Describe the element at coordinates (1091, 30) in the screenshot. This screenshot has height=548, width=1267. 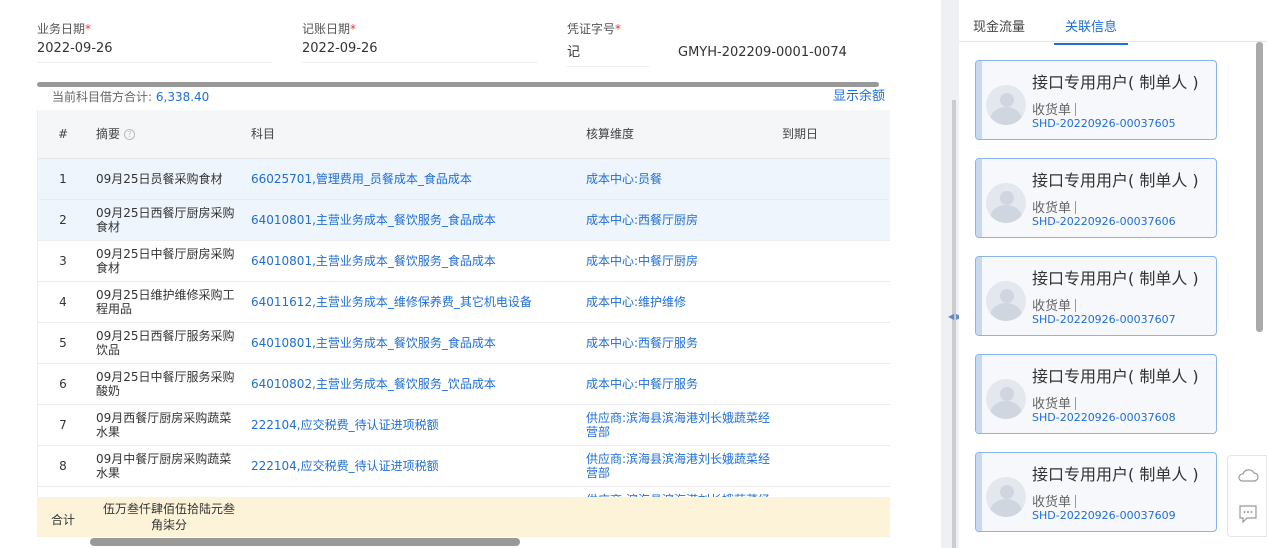
I see `tab-related-info: 关联信息` at that location.